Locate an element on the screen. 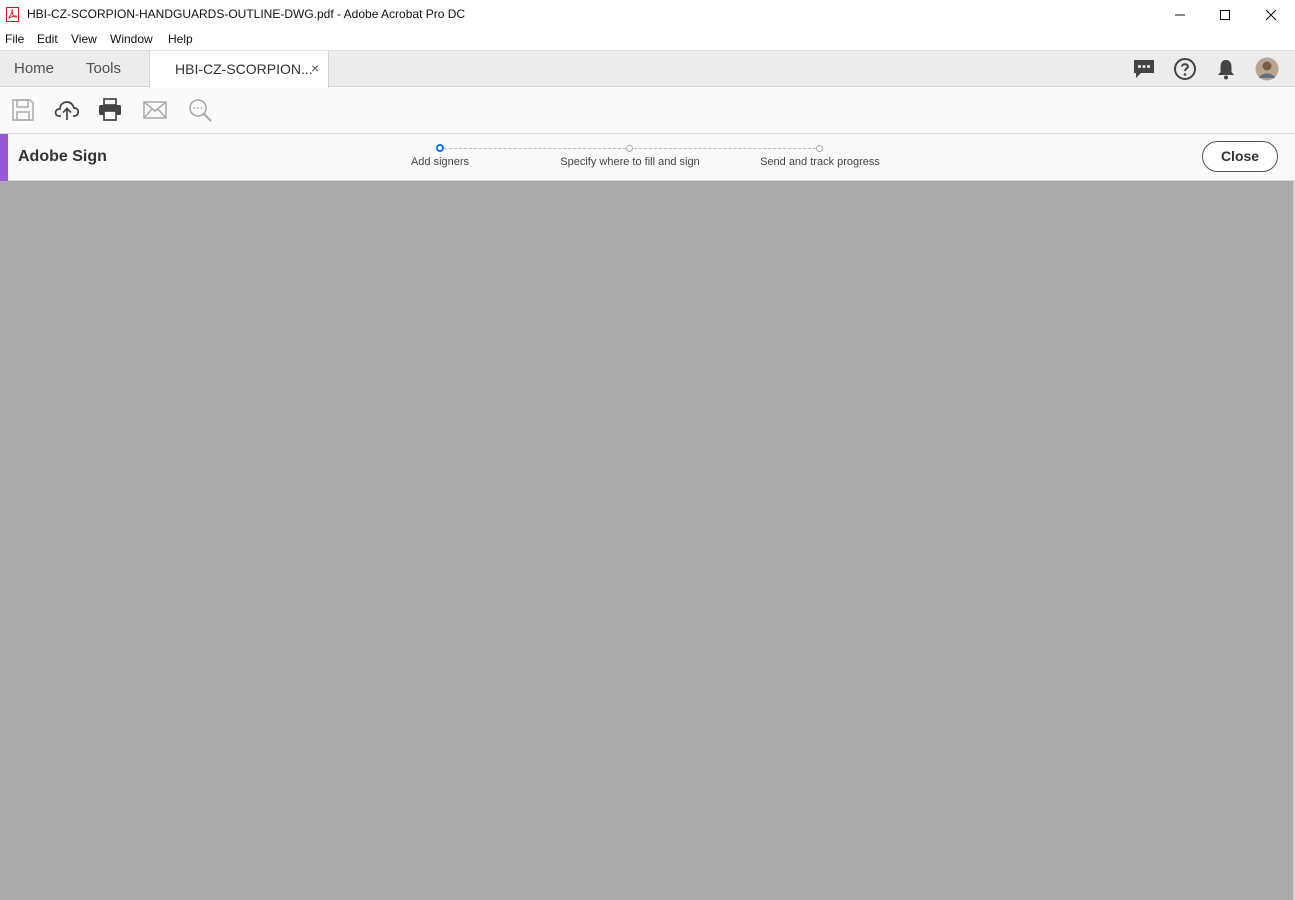 The height and width of the screenshot is (900, 1295). minimize-button is located at coordinates (1180, 14).